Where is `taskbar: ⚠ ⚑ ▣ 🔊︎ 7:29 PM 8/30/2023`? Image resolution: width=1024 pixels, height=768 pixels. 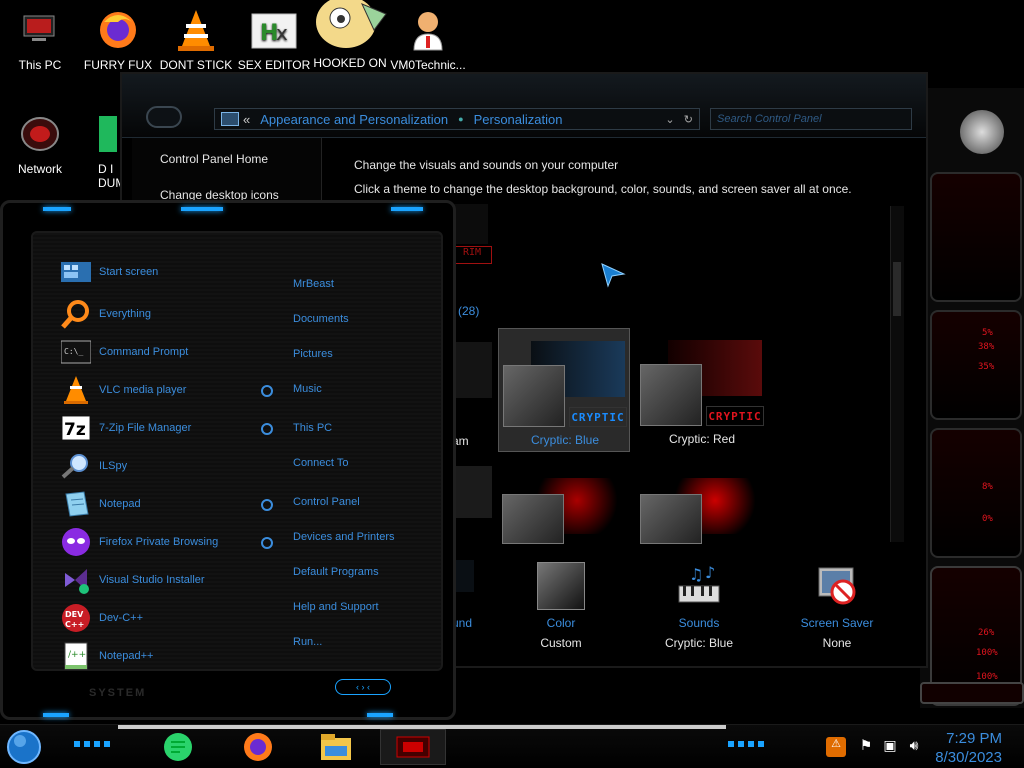
taskbar: ⚠ ⚑ ▣ 🔊︎ 7:29 PM 8/30/2023 is located at coordinates (512, 746).